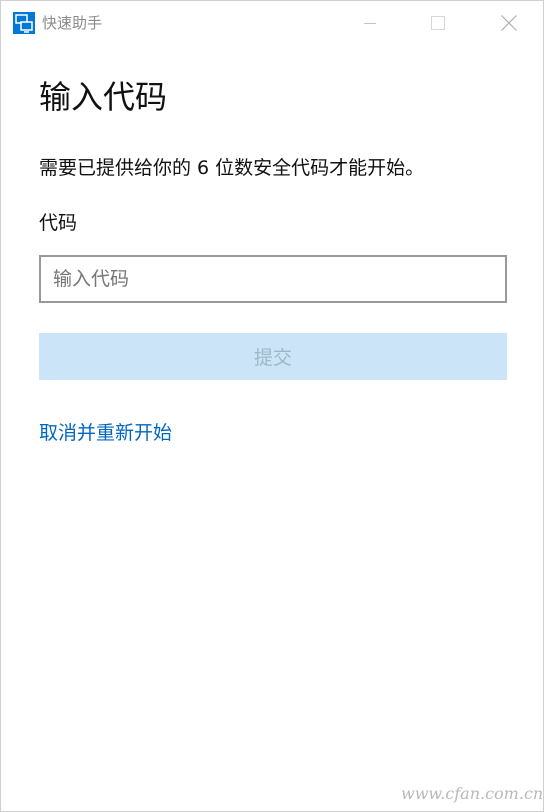 Image resolution: width=544 pixels, height=812 pixels. What do you see at coordinates (24, 23) in the screenshot?
I see `quick-assist-monitor-icon` at bounding box center [24, 23].